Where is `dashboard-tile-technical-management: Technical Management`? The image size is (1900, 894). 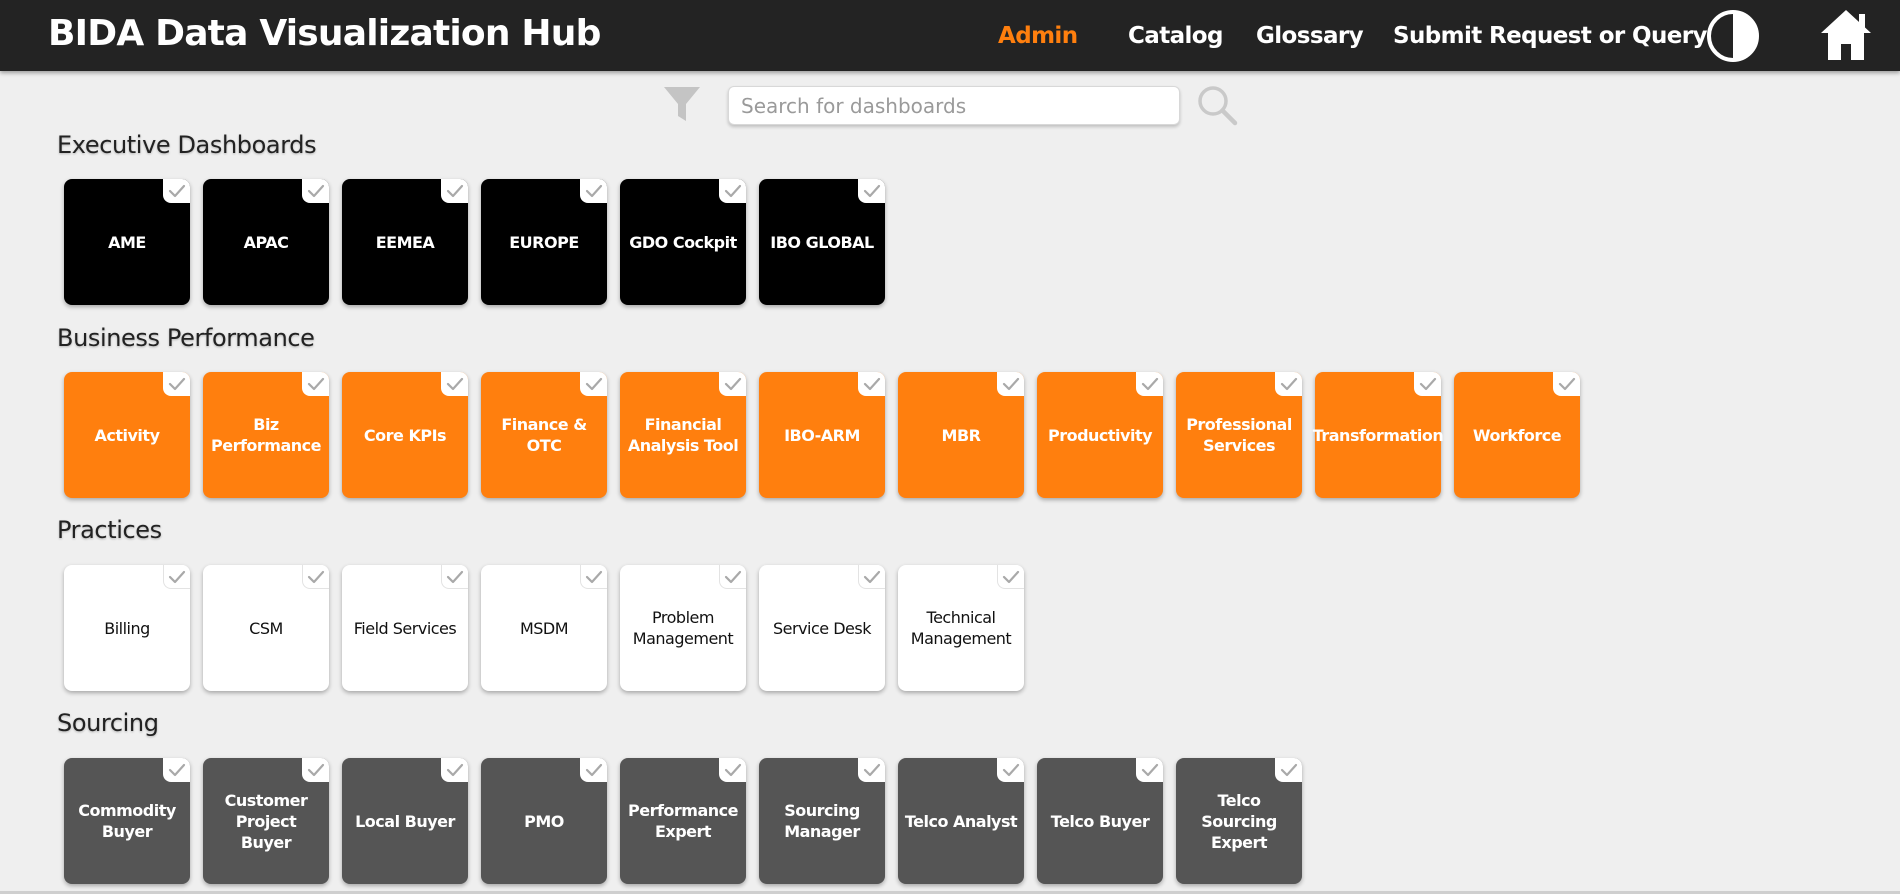
dashboard-tile-technical-management: Technical Management is located at coordinates (961, 628).